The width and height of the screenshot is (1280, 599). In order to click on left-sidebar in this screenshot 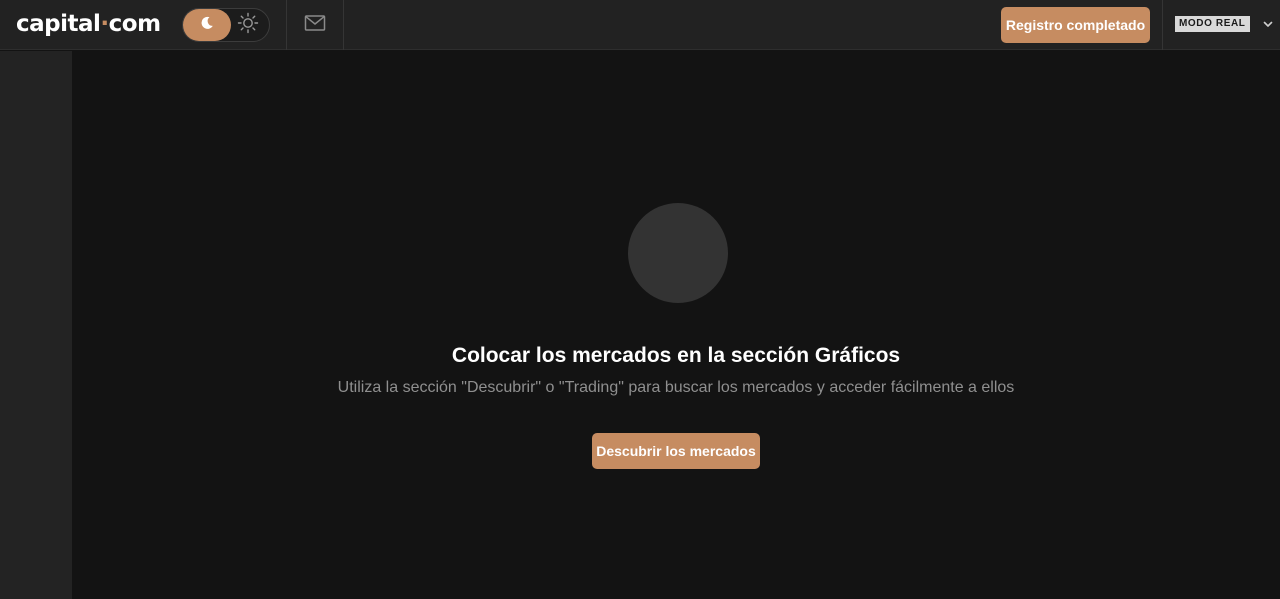, I will do `click(36, 325)`.